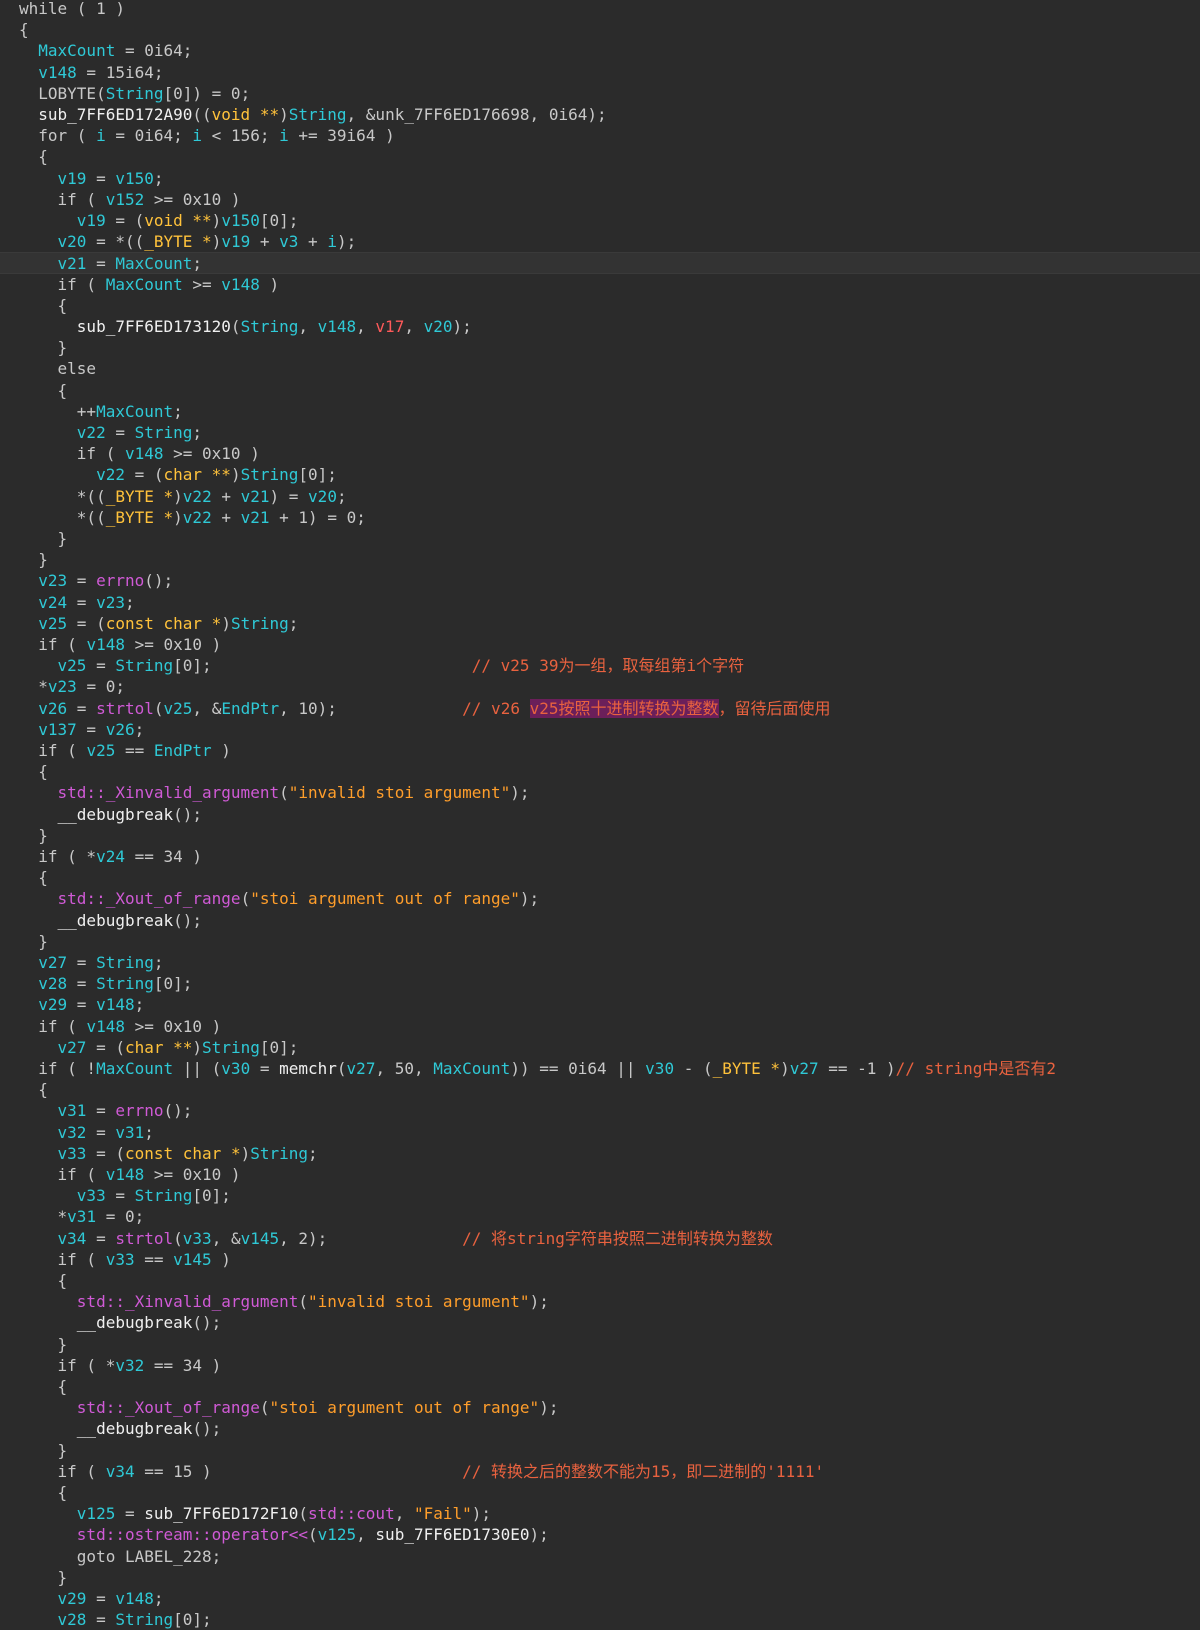  What do you see at coordinates (600, 517) in the screenshot?
I see `code-line: *((_BYTE *)v22 + v21 + 1) = 0;` at bounding box center [600, 517].